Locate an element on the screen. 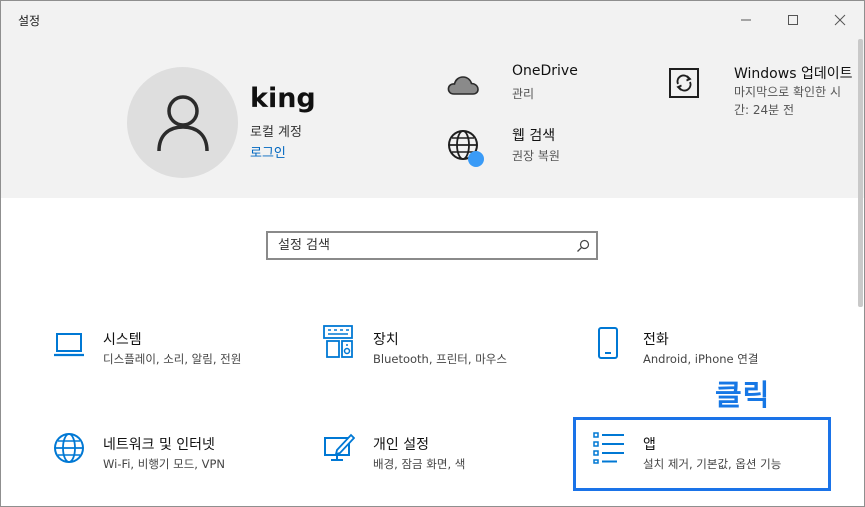 The height and width of the screenshot is (507, 865). web-search-title: 웹 검색 is located at coordinates (534, 136).